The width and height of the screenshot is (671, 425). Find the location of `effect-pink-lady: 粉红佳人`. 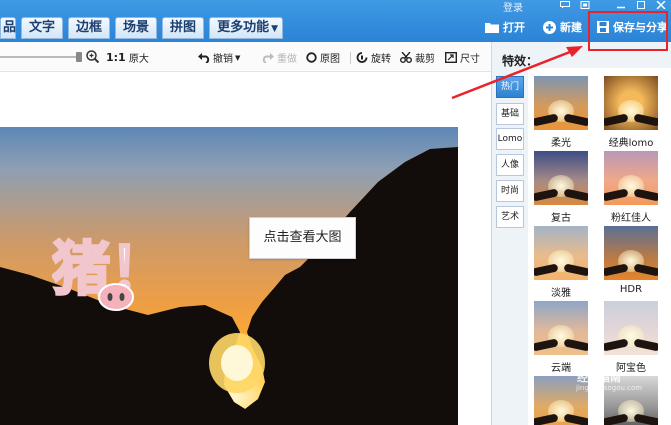

effect-pink-lady: 粉红佳人 is located at coordinates (631, 187).